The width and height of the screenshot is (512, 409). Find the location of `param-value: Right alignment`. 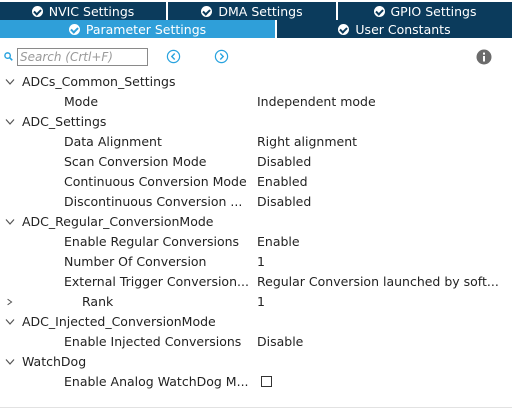

param-value: Right alignment is located at coordinates (381, 142).